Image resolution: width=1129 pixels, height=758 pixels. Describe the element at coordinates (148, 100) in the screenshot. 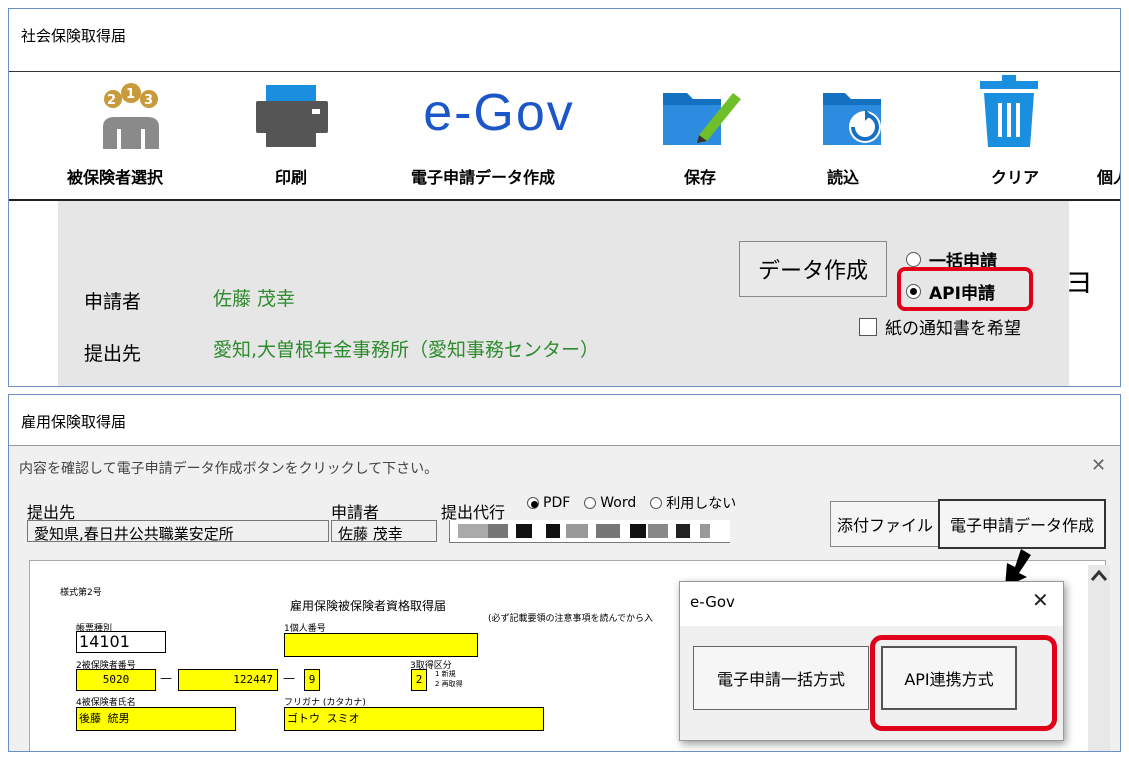

I see `svg-text: 3` at that location.